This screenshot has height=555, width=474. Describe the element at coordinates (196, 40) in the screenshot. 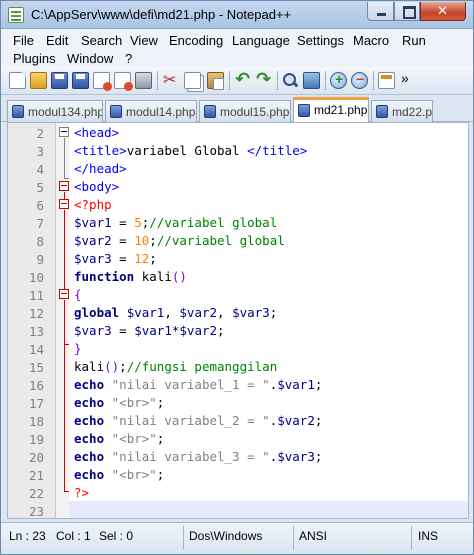

I see `menu-encoding: Encoding` at that location.